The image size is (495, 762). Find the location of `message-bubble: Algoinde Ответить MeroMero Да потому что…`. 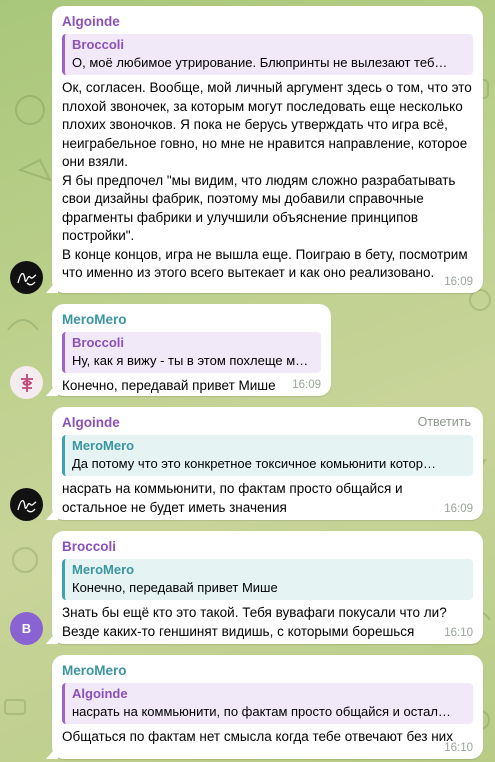

message-bubble: Algoinde Ответить MeroMero Да потому что… is located at coordinates (267, 463).